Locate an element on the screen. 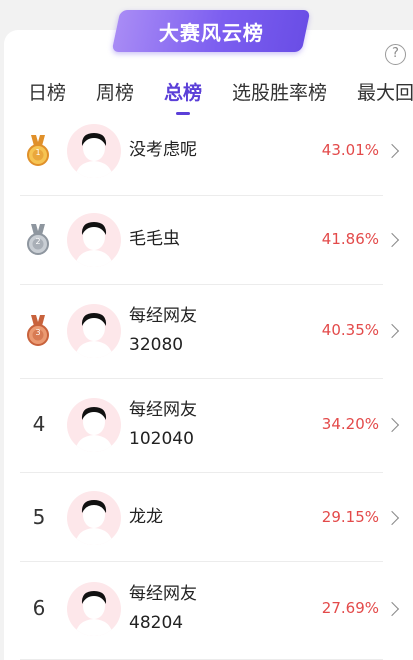  user-name: 每经网友 32080 is located at coordinates (163, 331).